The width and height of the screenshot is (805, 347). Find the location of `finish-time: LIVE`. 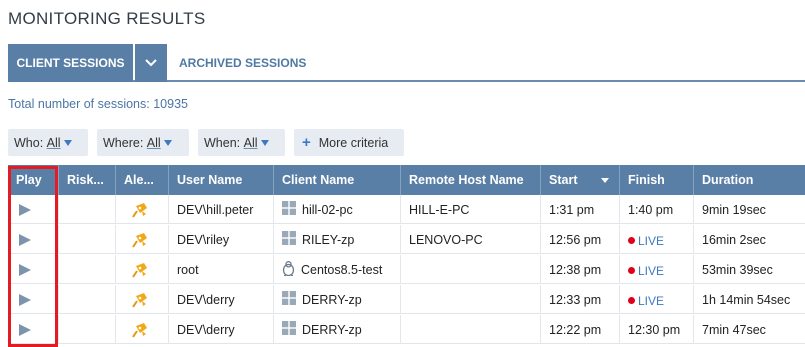

finish-time: LIVE is located at coordinates (646, 271).